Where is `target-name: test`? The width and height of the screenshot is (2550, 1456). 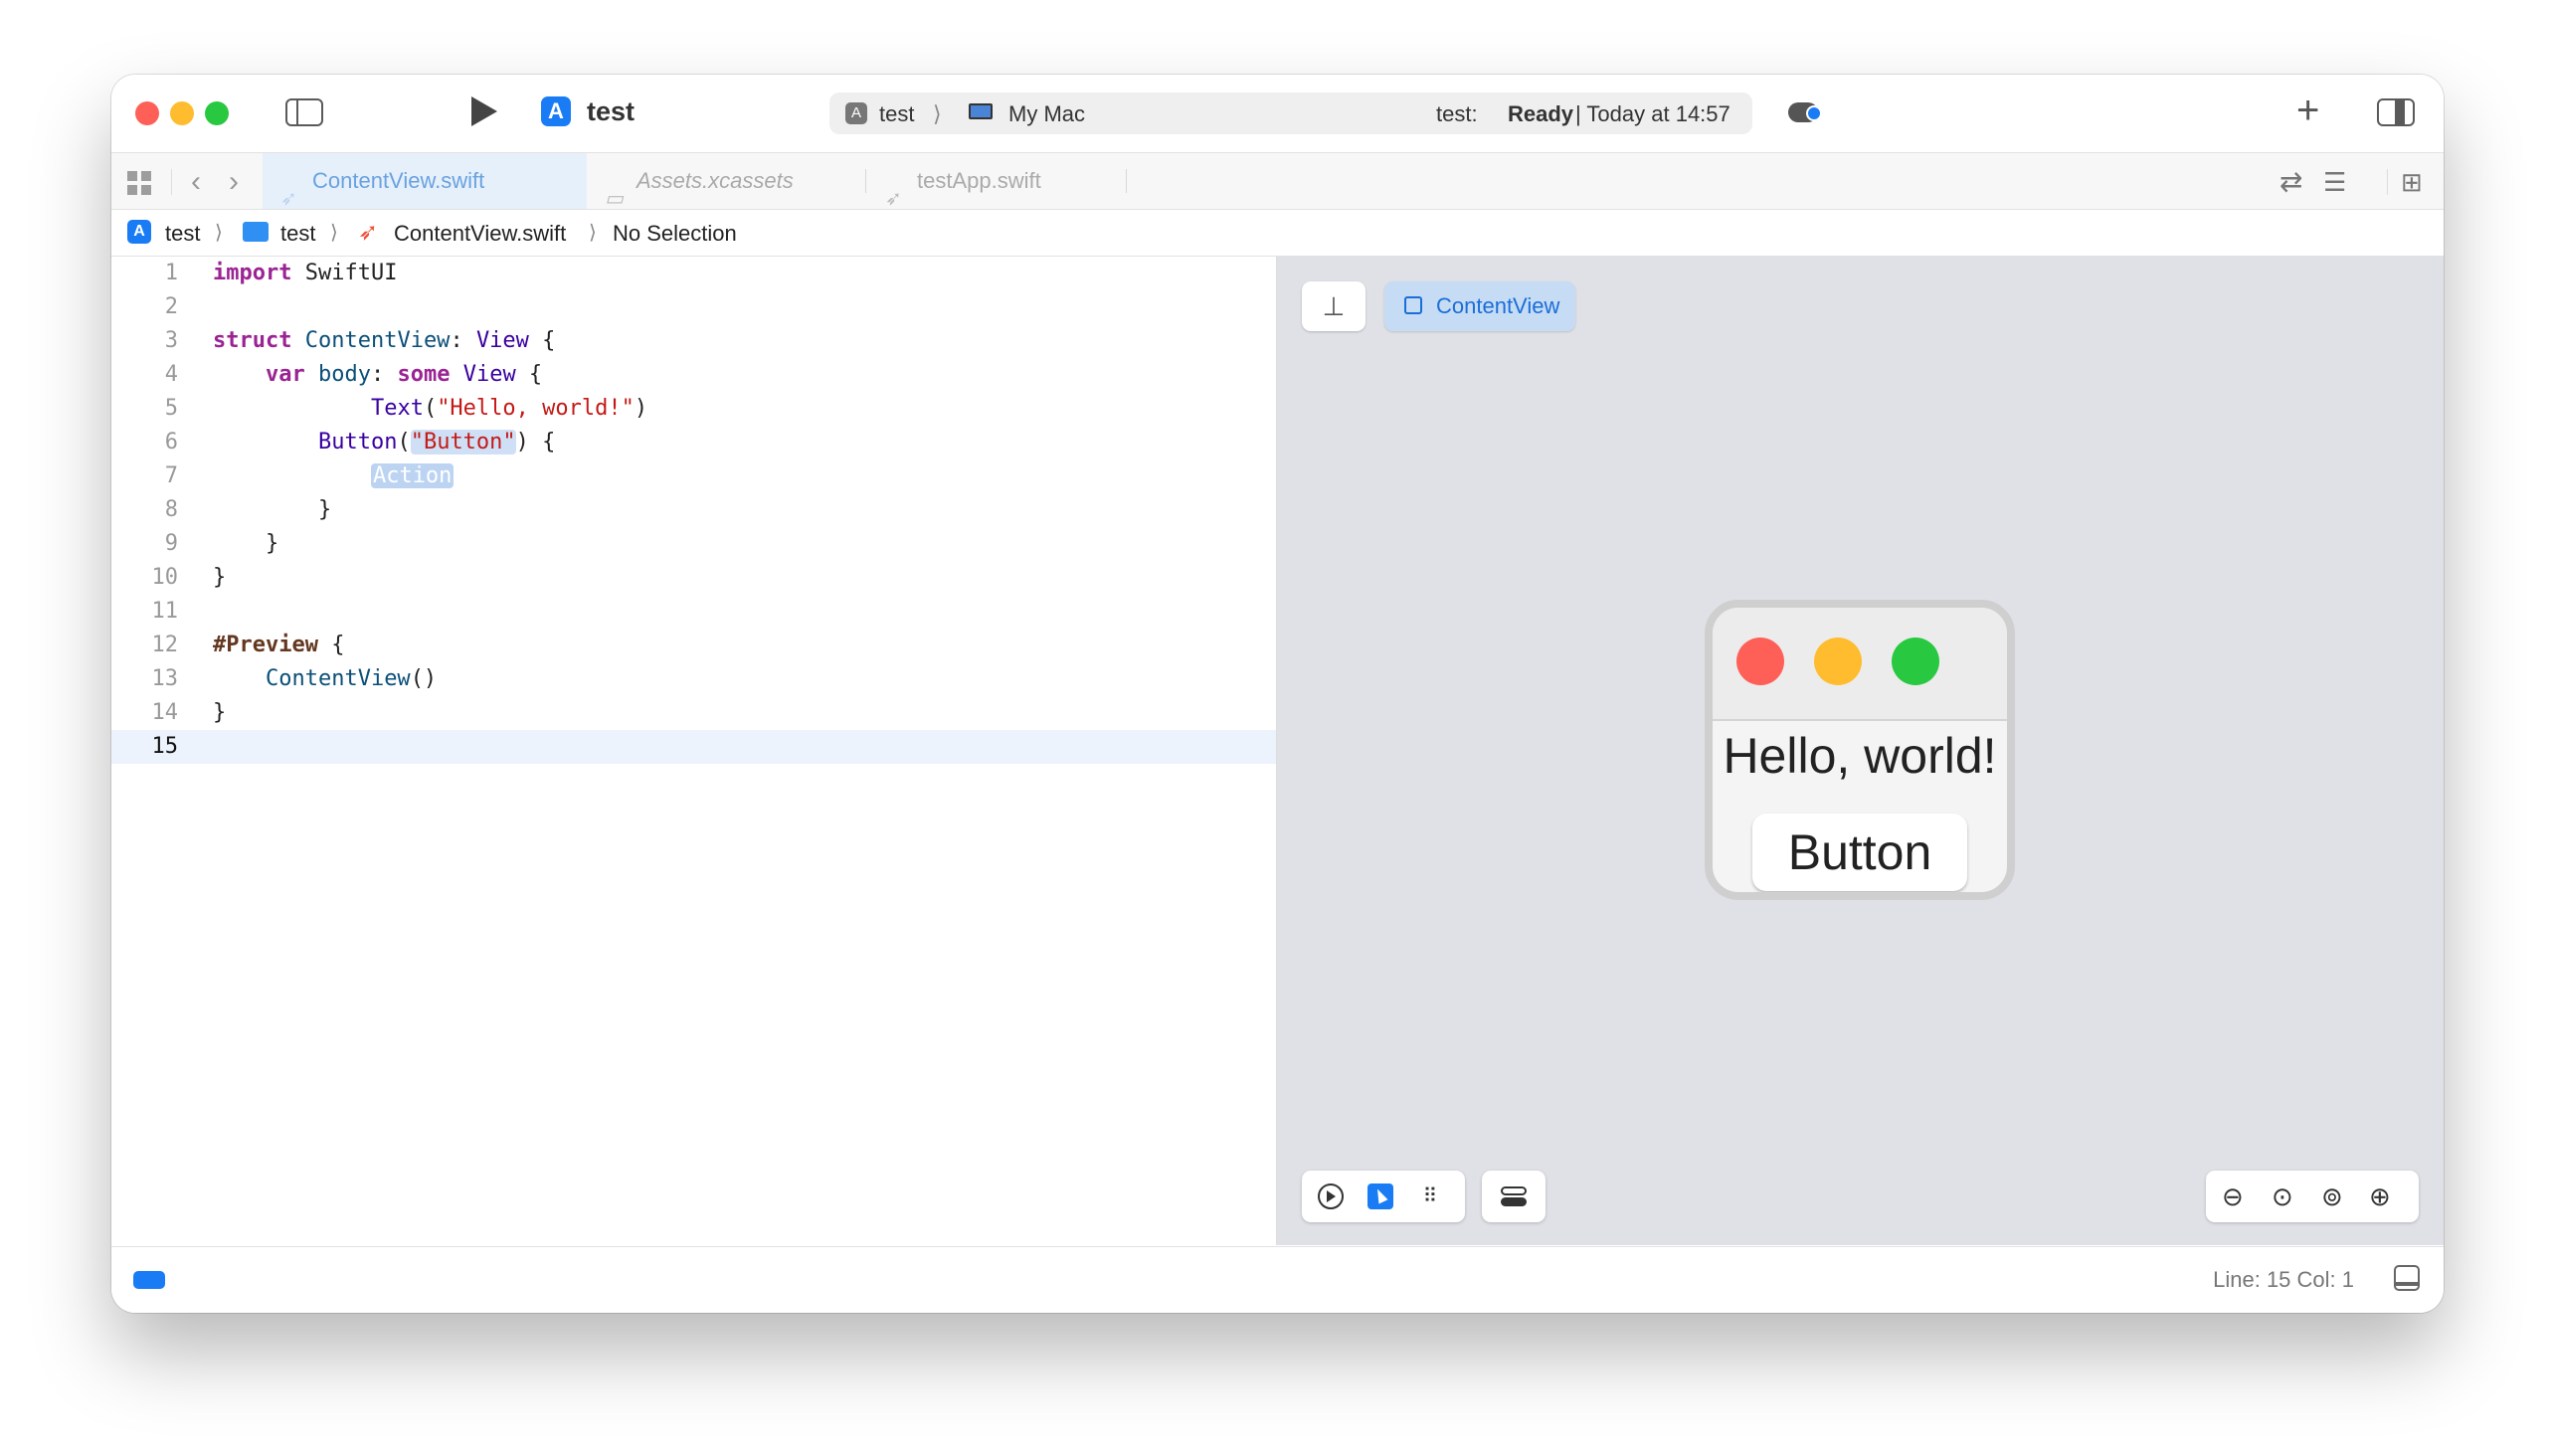
target-name: test is located at coordinates (896, 114).